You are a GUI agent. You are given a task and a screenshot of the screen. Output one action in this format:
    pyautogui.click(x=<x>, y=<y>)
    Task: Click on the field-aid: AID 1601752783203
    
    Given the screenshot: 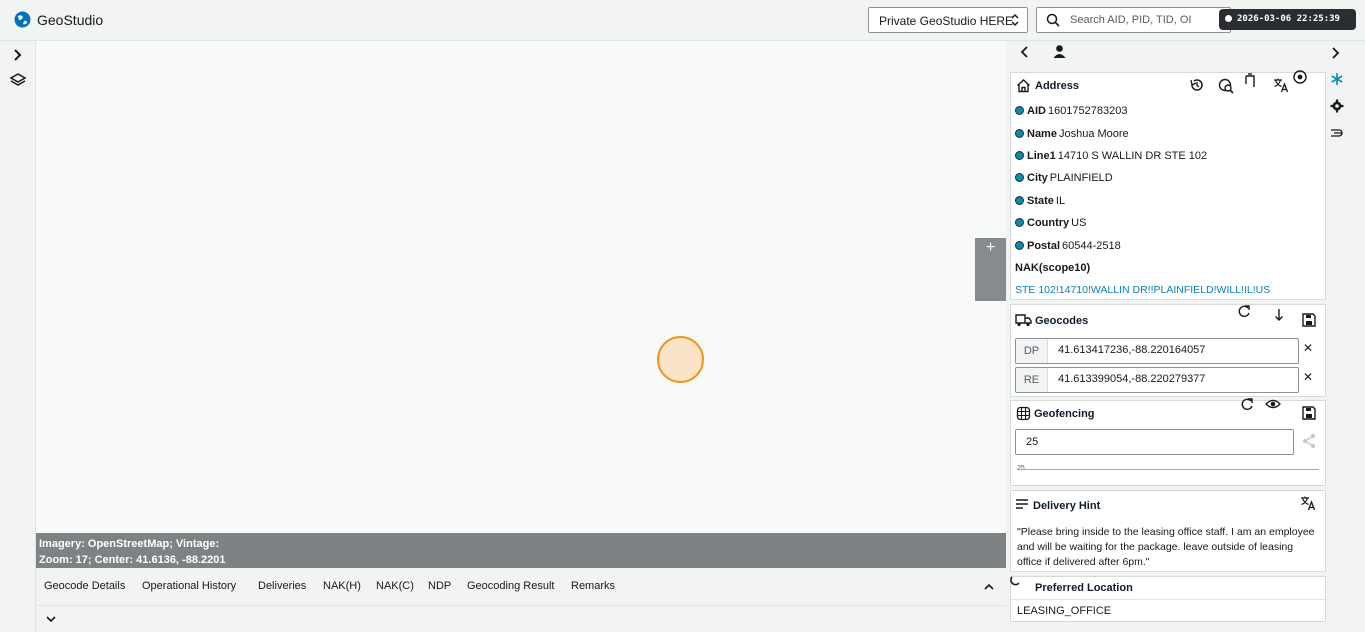 What is the action you would take?
    pyautogui.click(x=1071, y=111)
    